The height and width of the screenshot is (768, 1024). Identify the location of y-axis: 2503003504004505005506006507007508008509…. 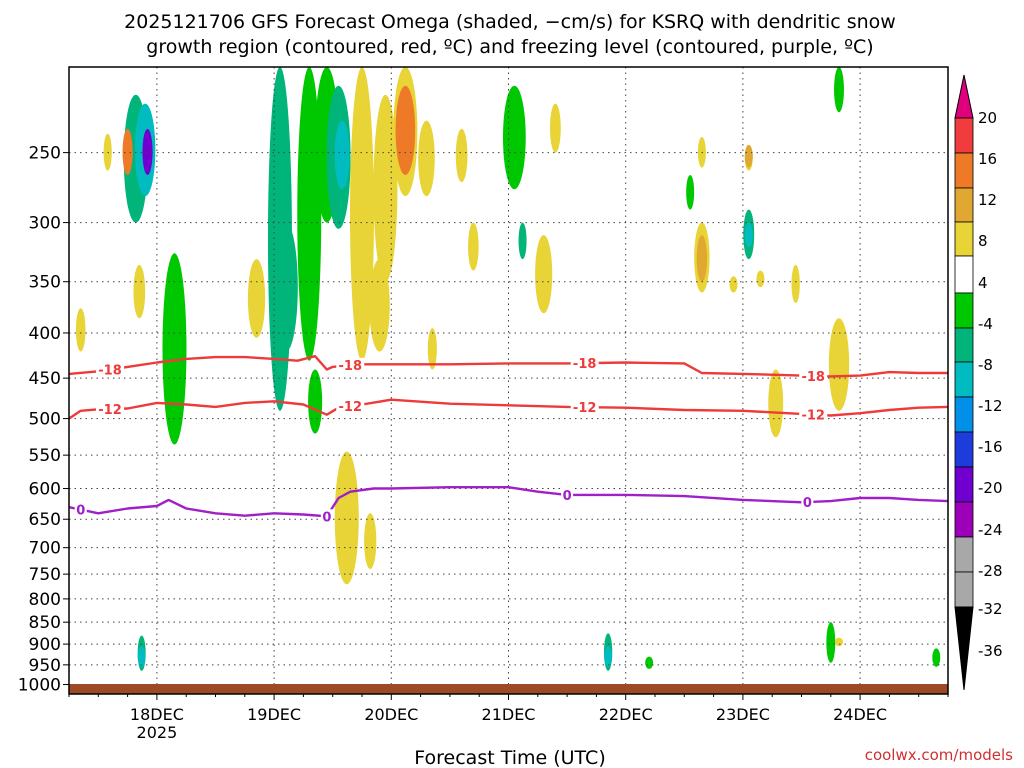
(43, 420).